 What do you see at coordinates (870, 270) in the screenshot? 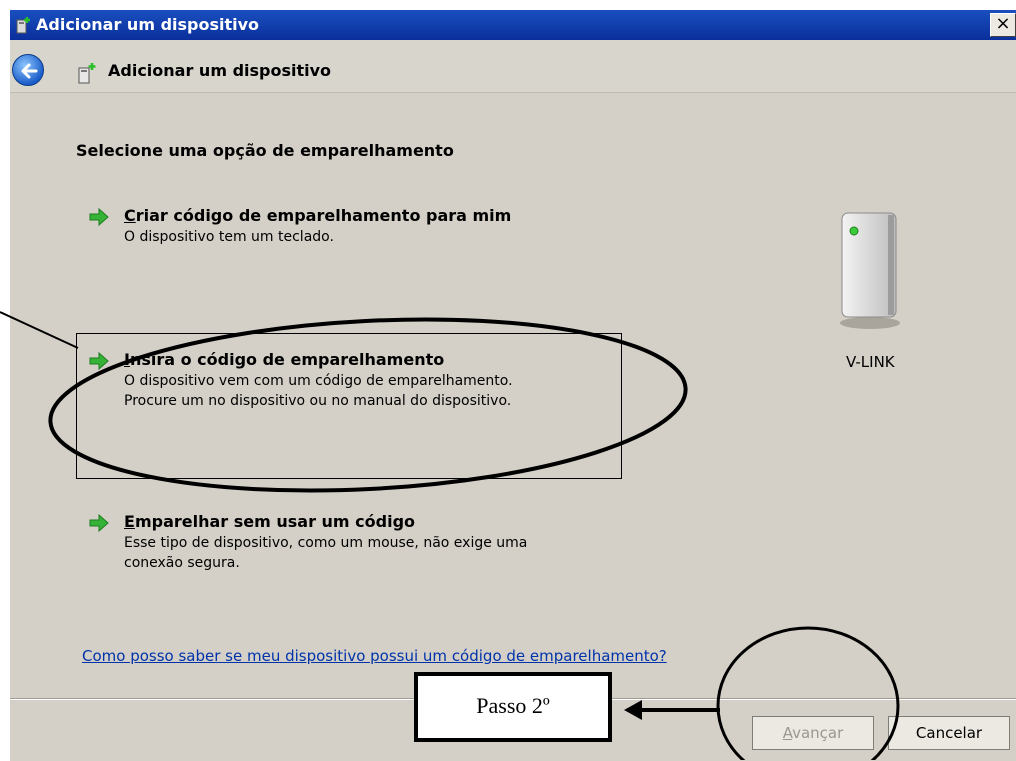
I see `device-tower-icon` at bounding box center [870, 270].